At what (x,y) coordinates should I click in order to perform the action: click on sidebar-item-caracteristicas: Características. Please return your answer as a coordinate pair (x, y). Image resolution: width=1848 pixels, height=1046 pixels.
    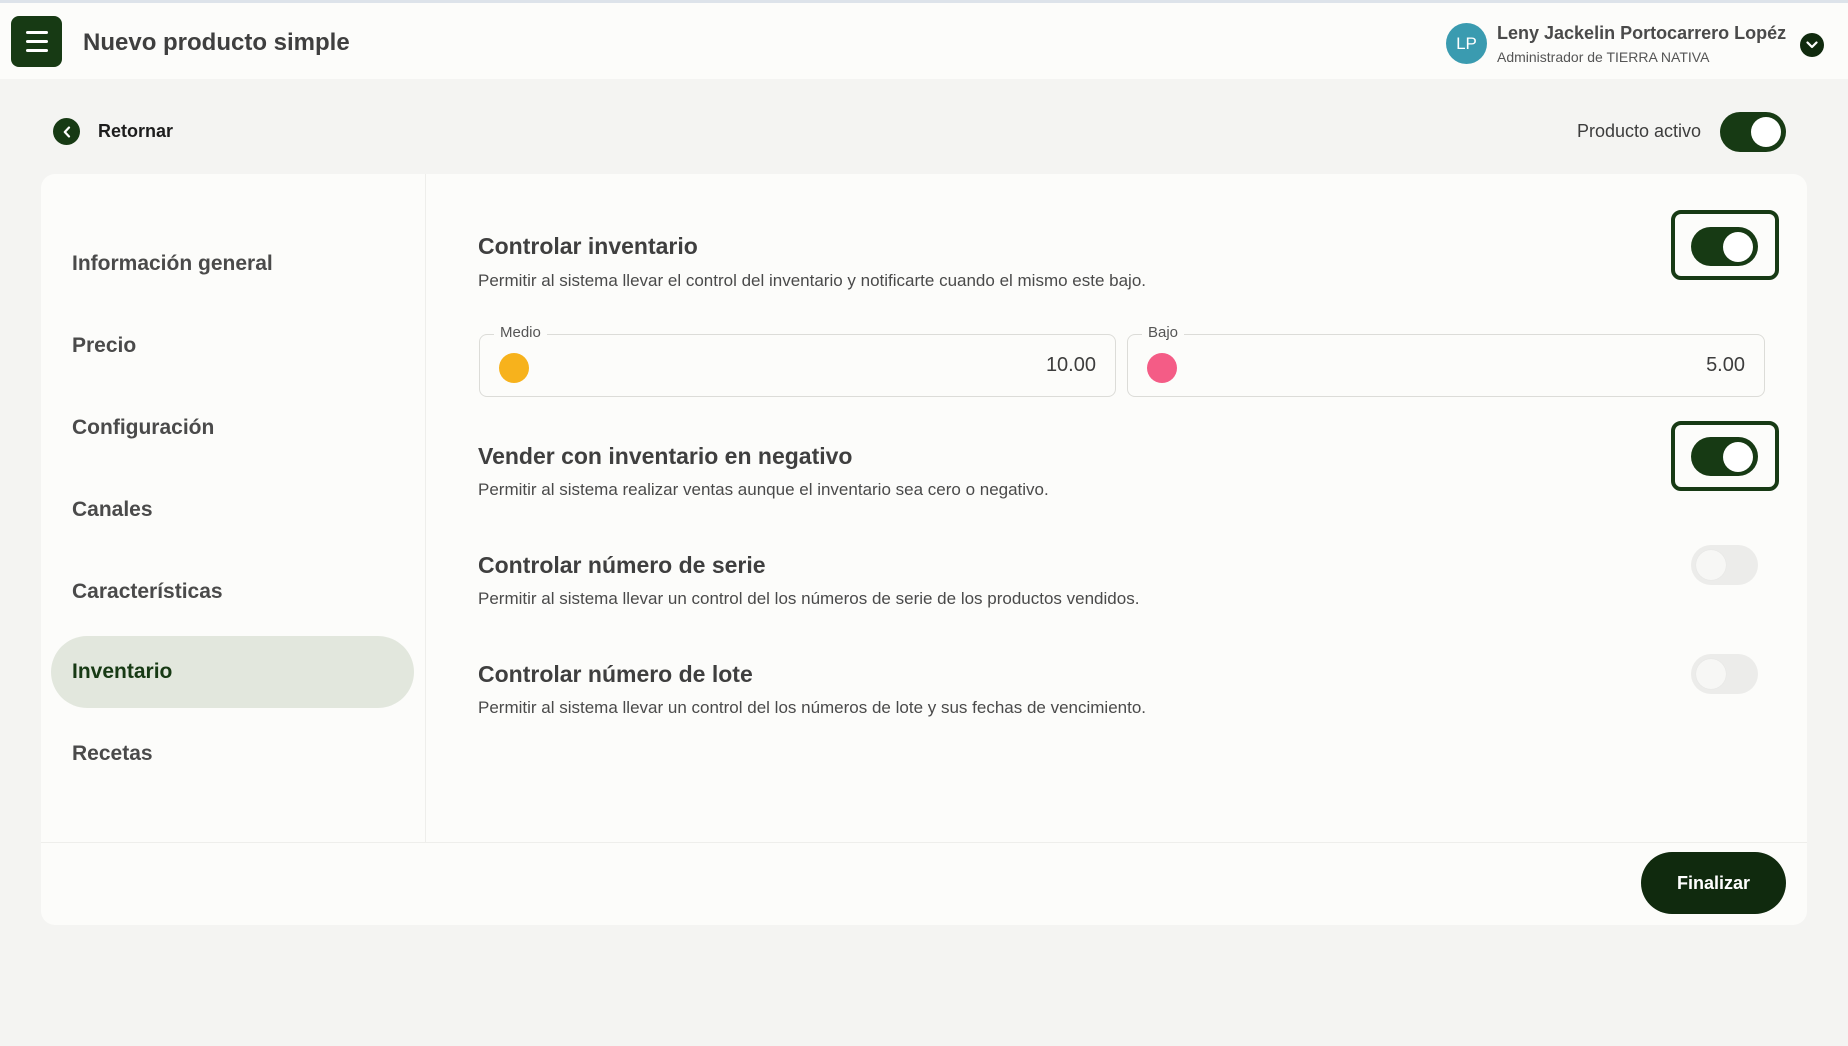
    Looking at the image, I should click on (232, 592).